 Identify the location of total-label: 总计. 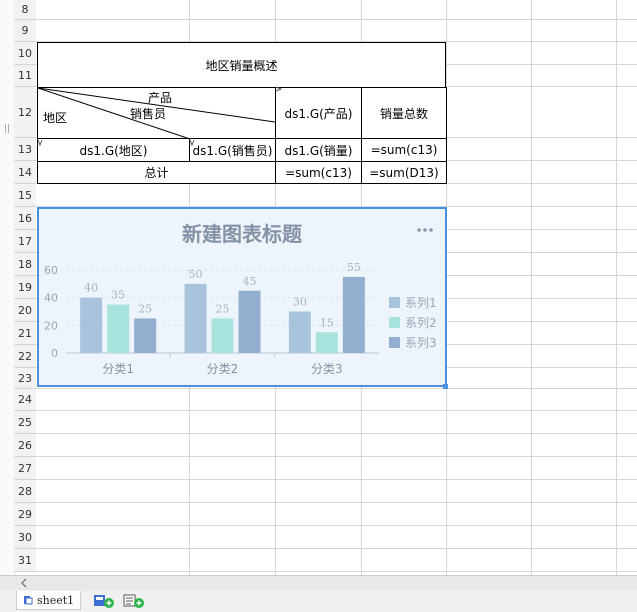
(156, 173).